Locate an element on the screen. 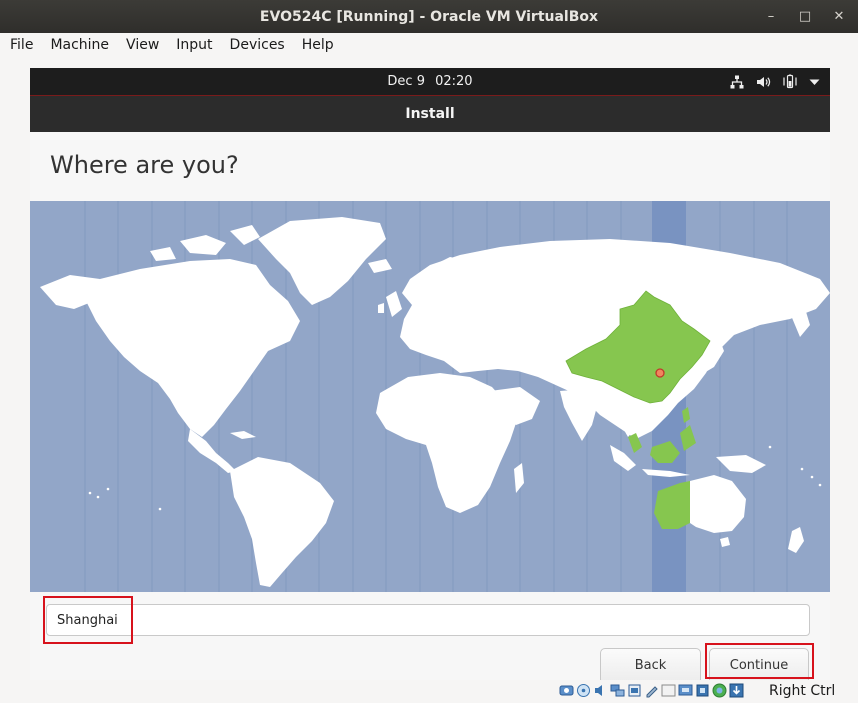 The image size is (858, 703). close-button: ✕ is located at coordinates (839, 16).